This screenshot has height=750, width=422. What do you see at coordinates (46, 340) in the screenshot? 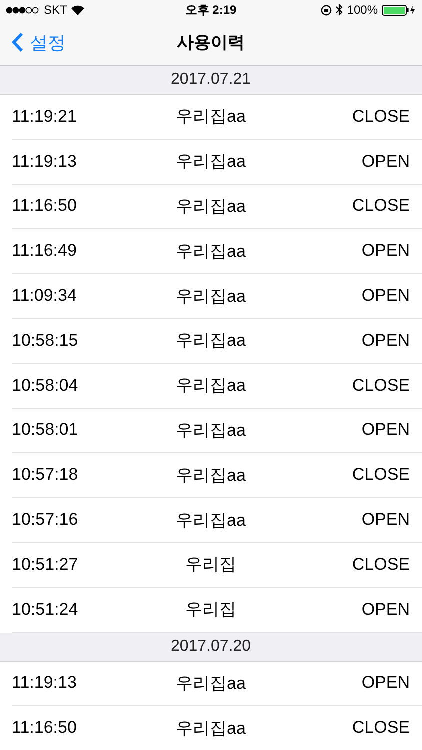
I see `time-text: 10:58:15` at bounding box center [46, 340].